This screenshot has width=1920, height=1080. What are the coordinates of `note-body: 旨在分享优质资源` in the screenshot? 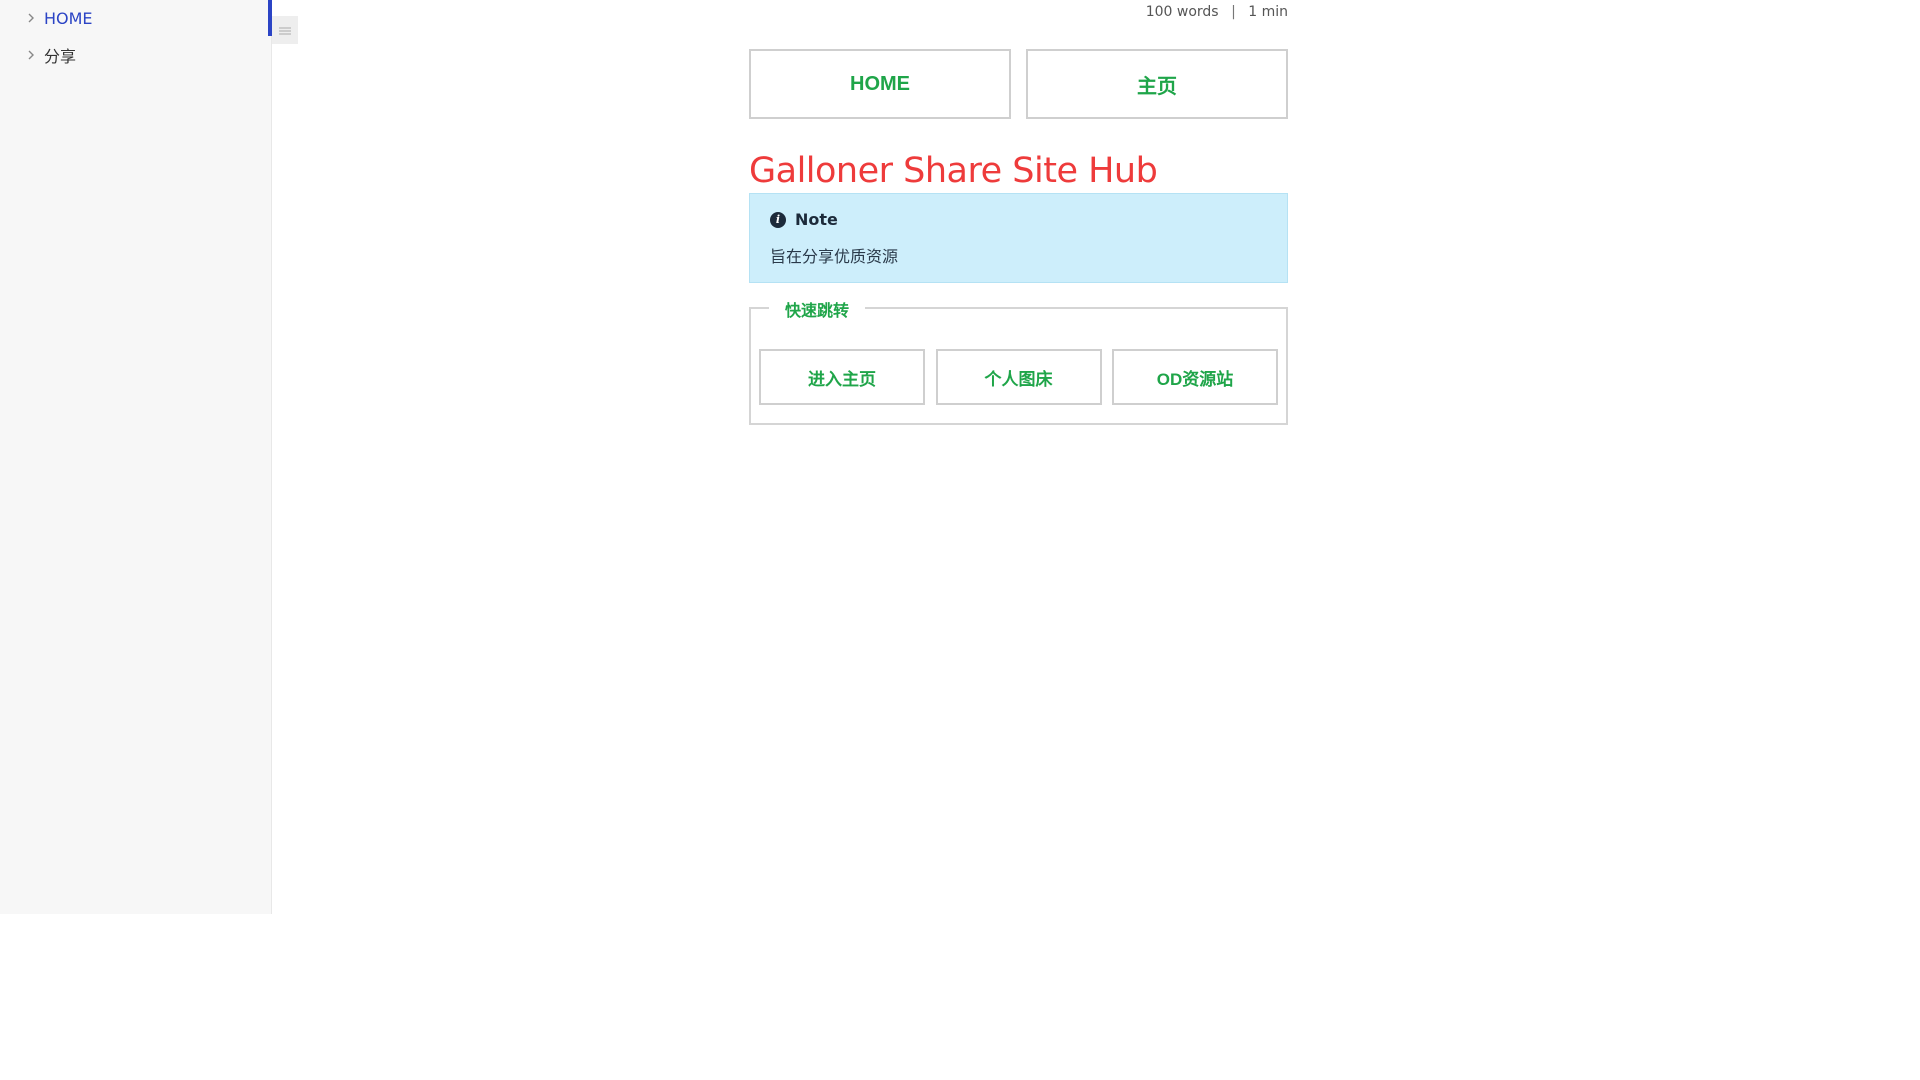 It's located at (834, 256).